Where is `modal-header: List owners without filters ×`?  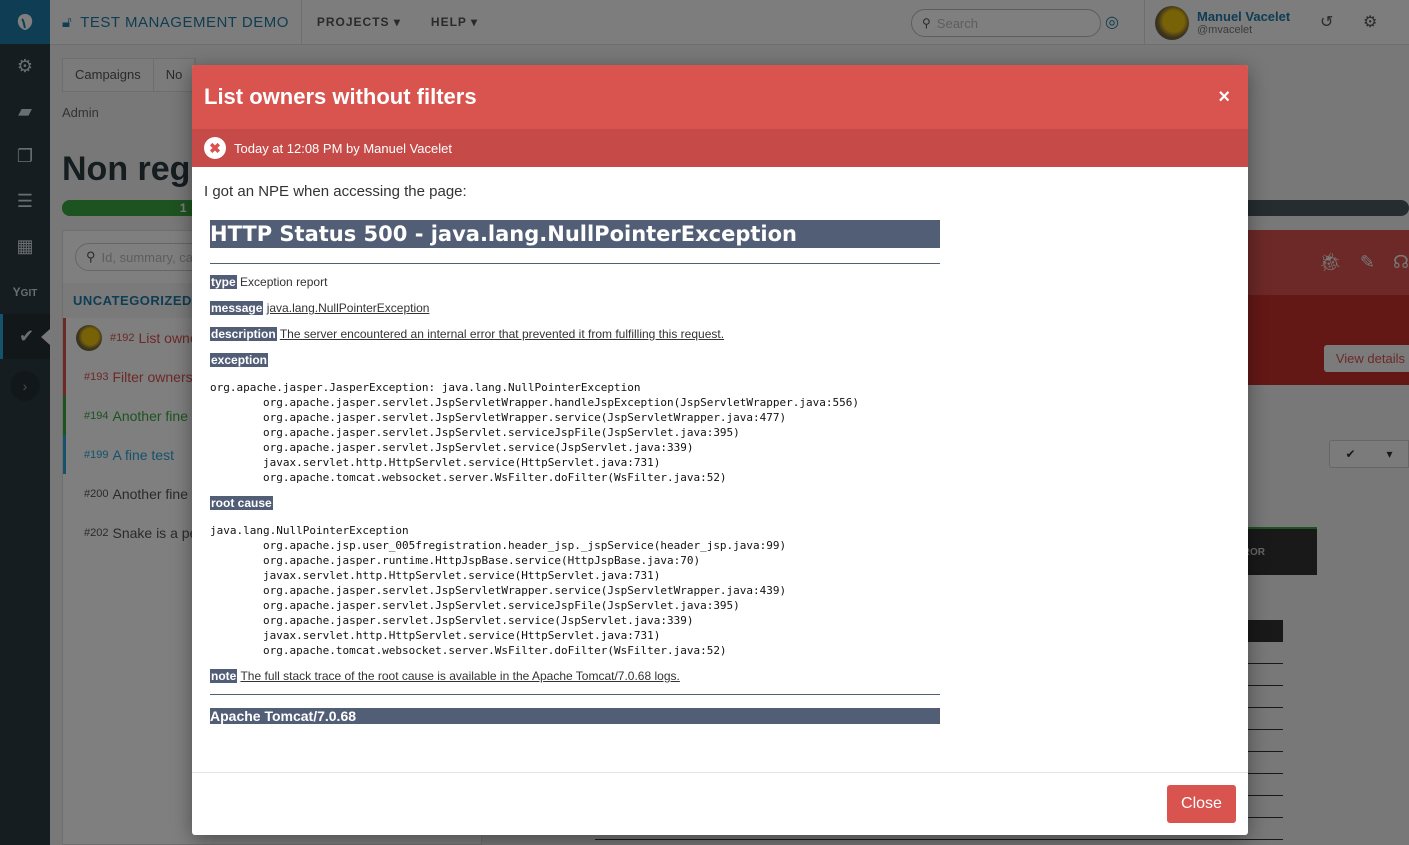 modal-header: List owners without filters × is located at coordinates (720, 97).